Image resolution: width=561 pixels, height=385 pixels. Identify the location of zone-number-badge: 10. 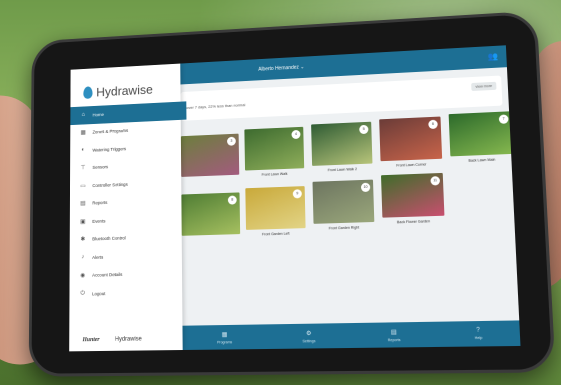
(365, 187).